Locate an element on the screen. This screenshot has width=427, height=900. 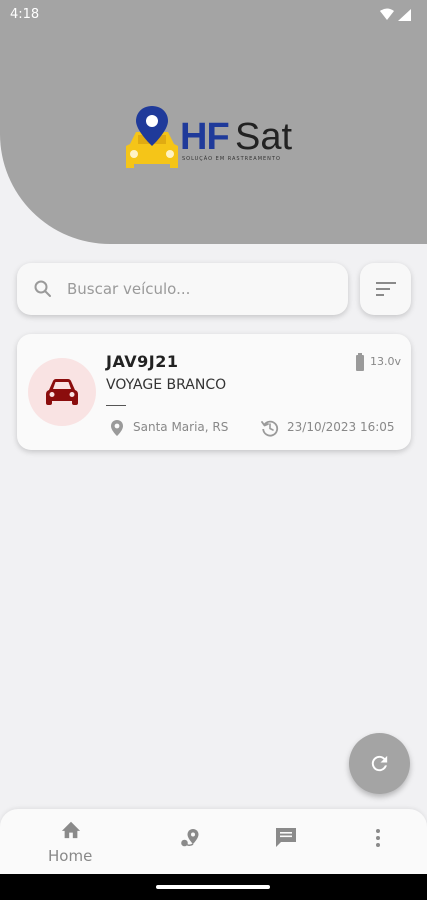
divider-dash is located at coordinates (116, 405).